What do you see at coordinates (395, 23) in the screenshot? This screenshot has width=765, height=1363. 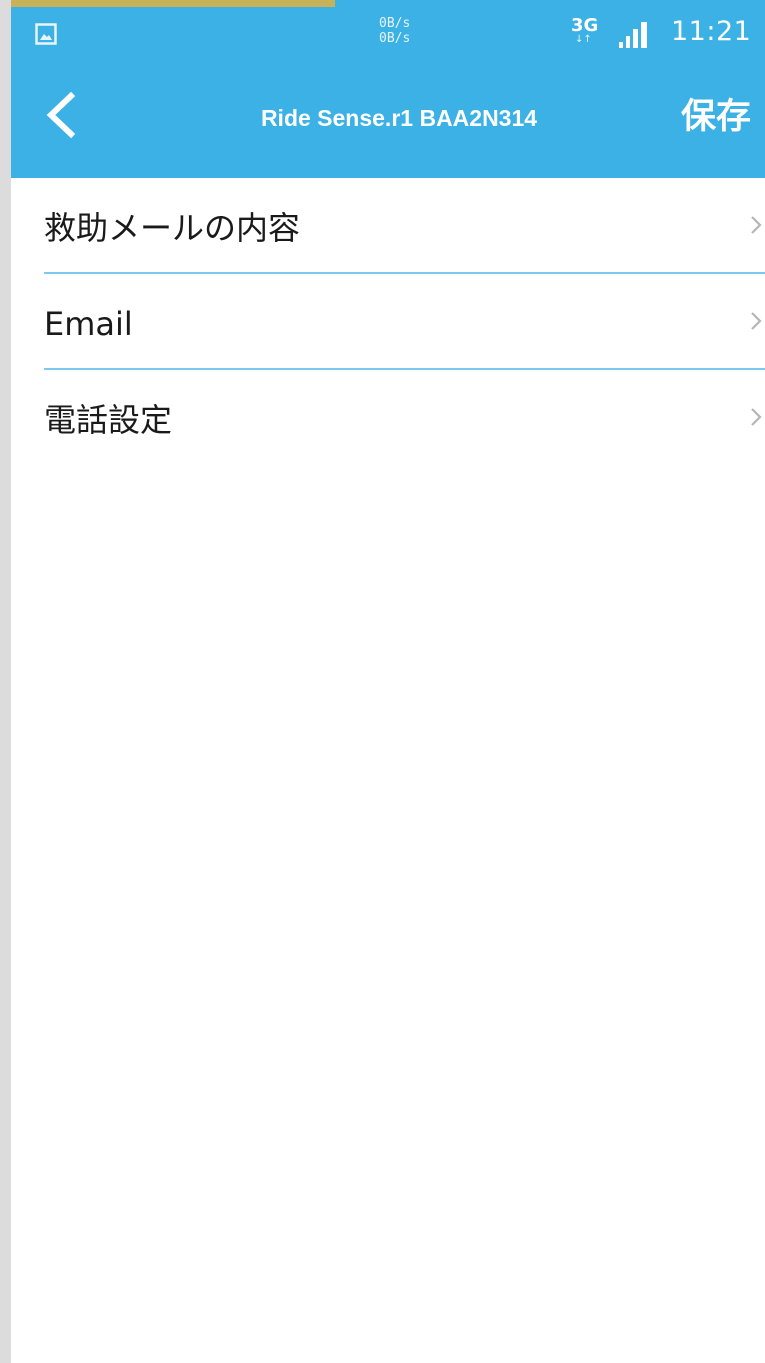 I see `upload-speed: 0B/s` at bounding box center [395, 23].